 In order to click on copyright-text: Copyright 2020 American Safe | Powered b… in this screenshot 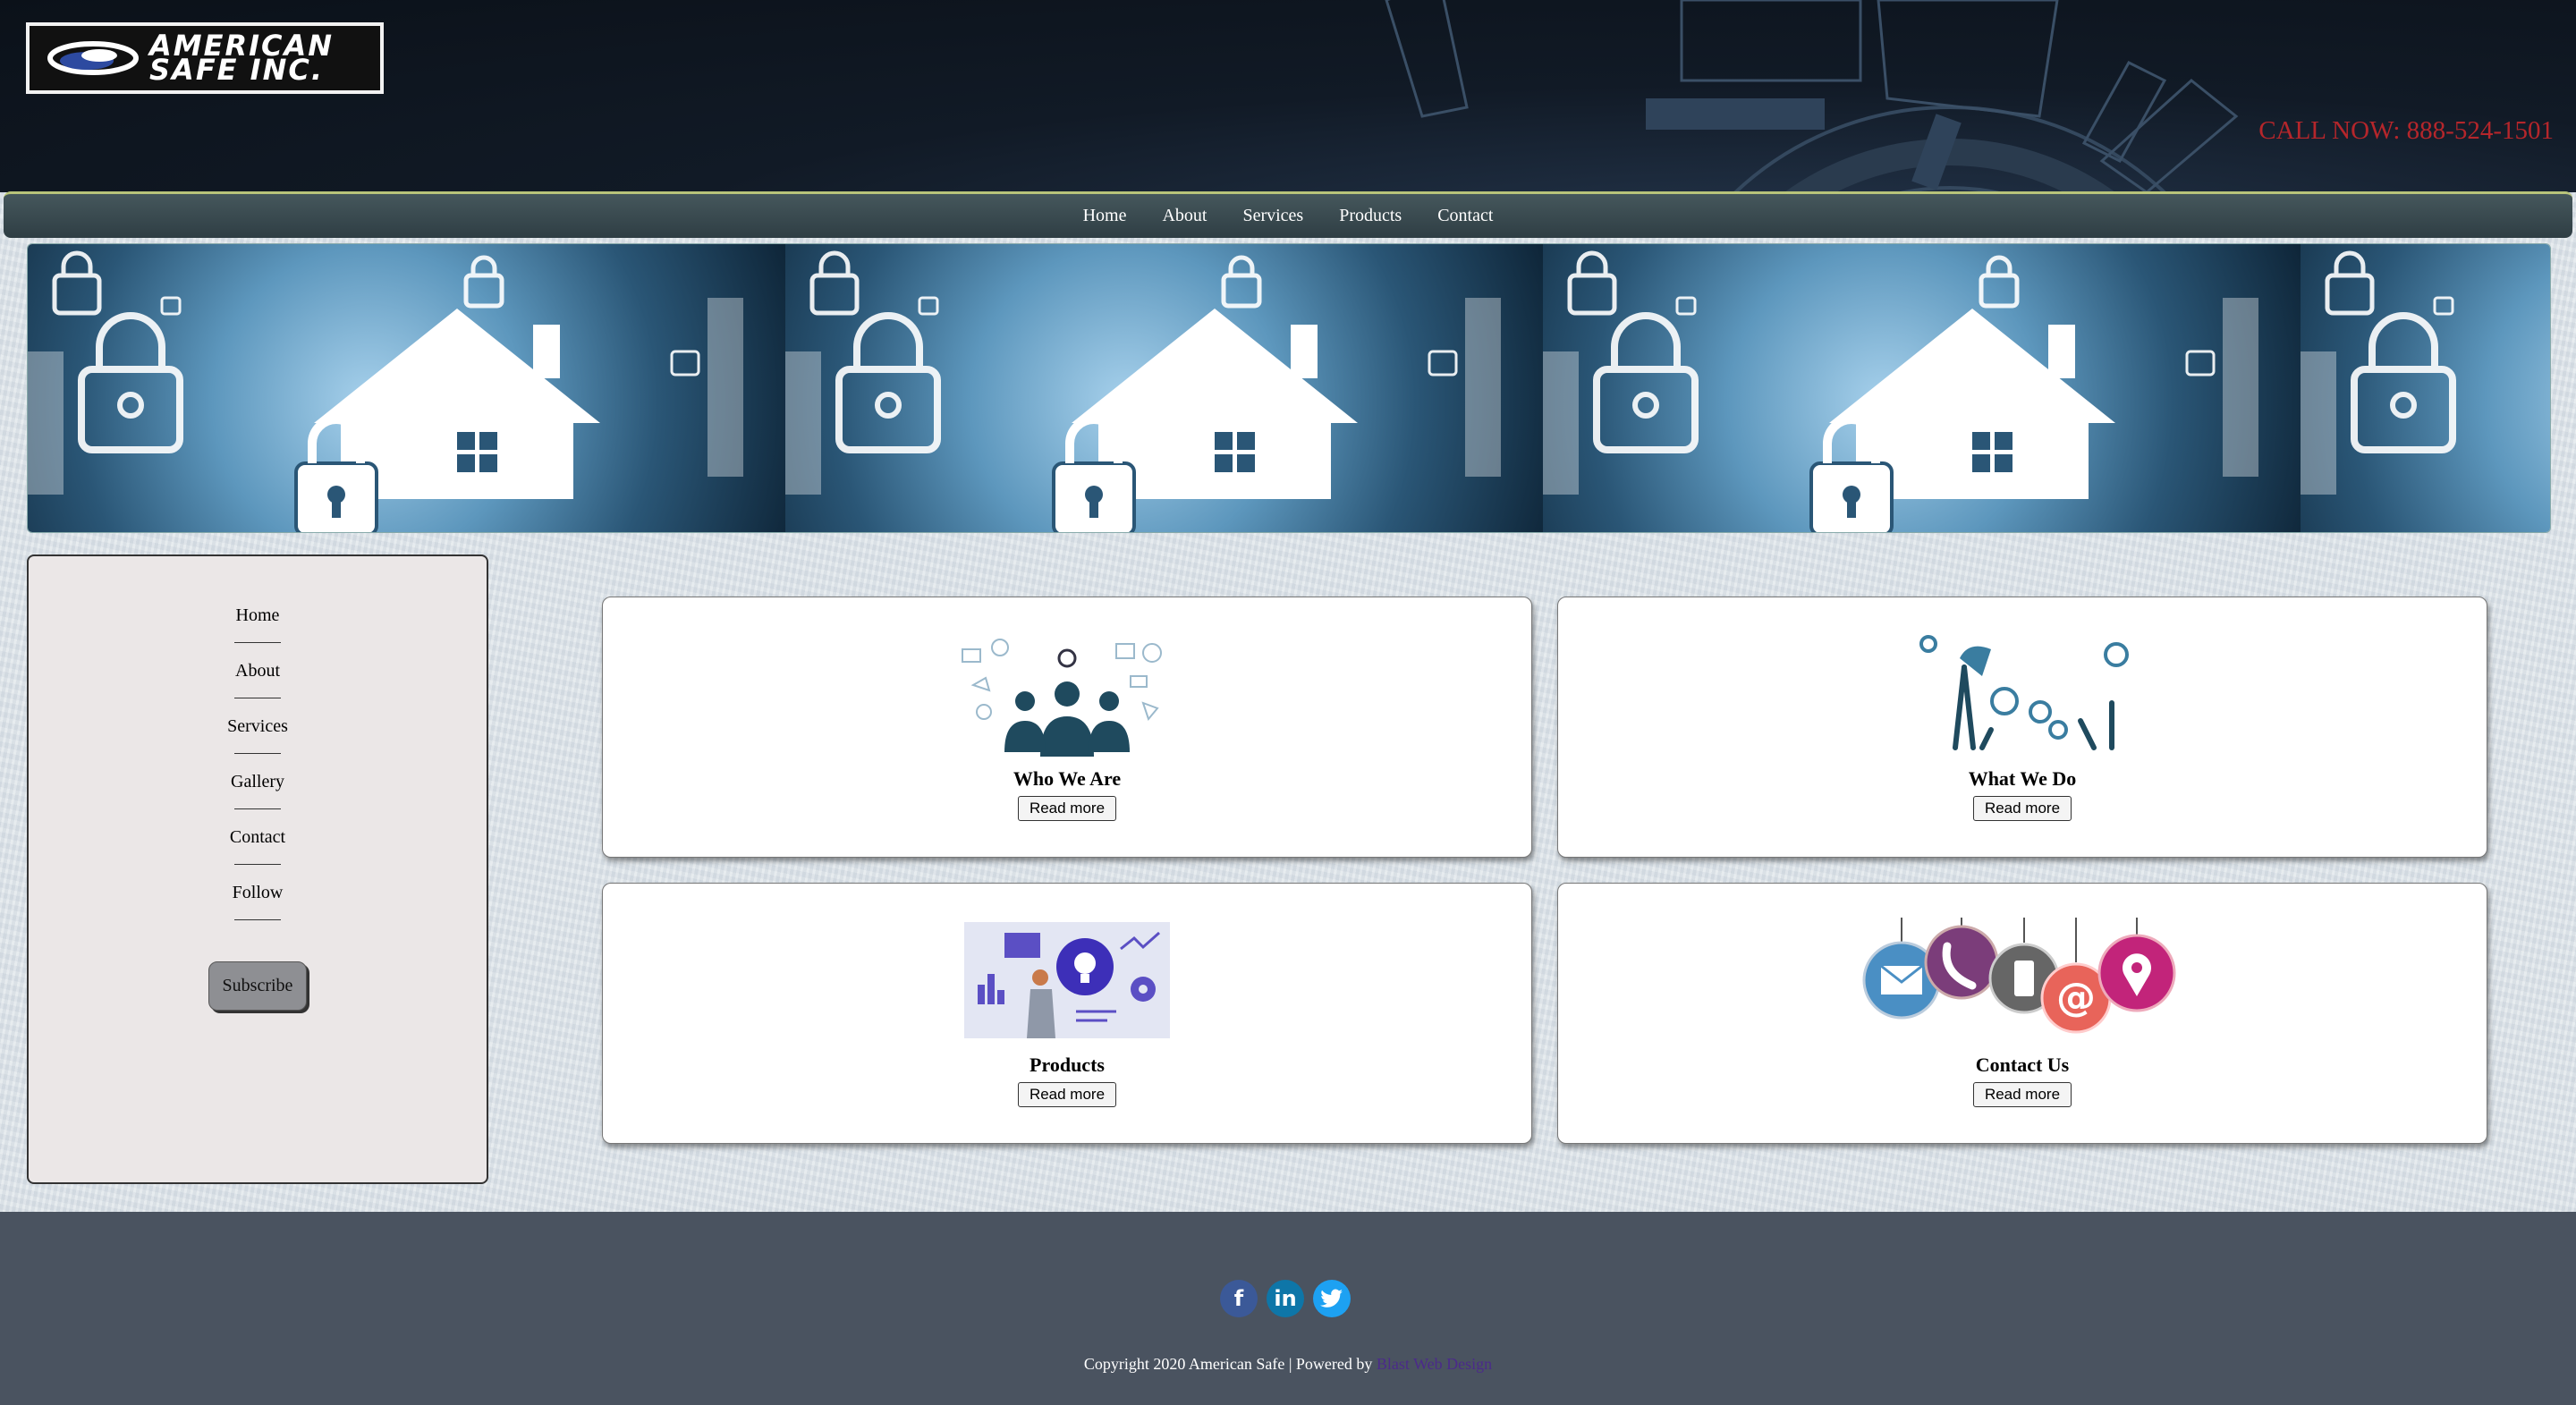, I will do `click(1288, 1365)`.